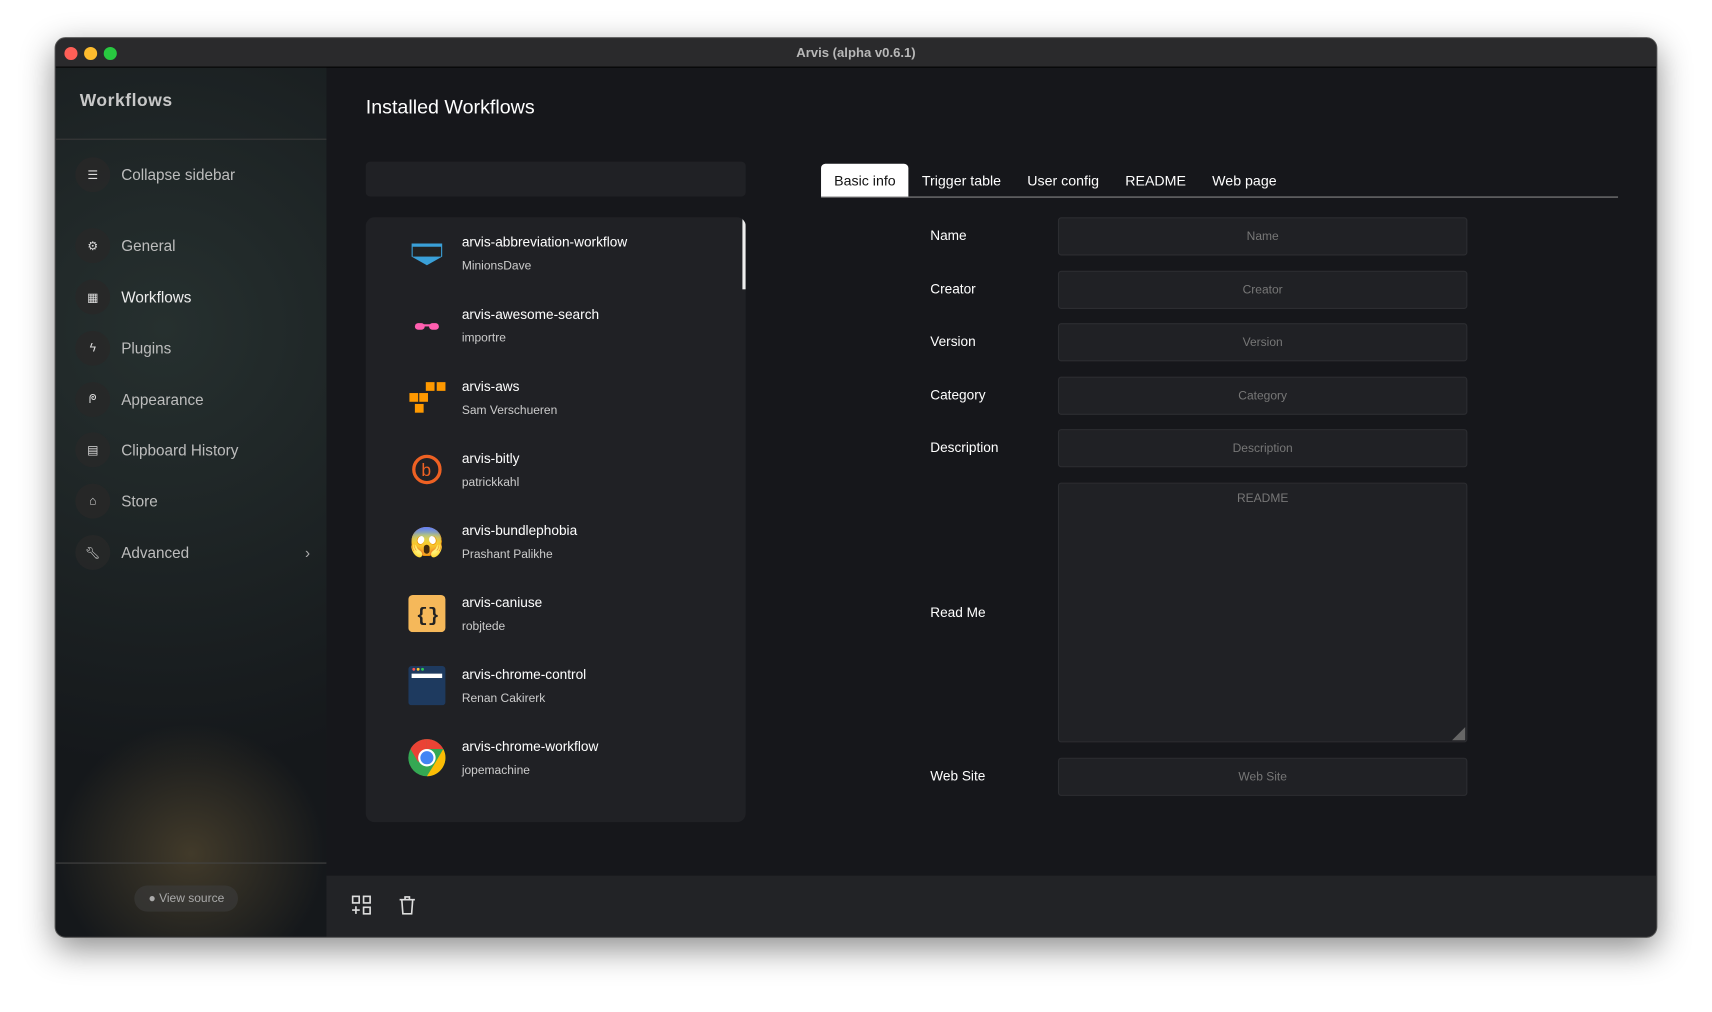 The height and width of the screenshot is (1012, 1712). I want to click on sidebar-title: Workflows, so click(126, 101).